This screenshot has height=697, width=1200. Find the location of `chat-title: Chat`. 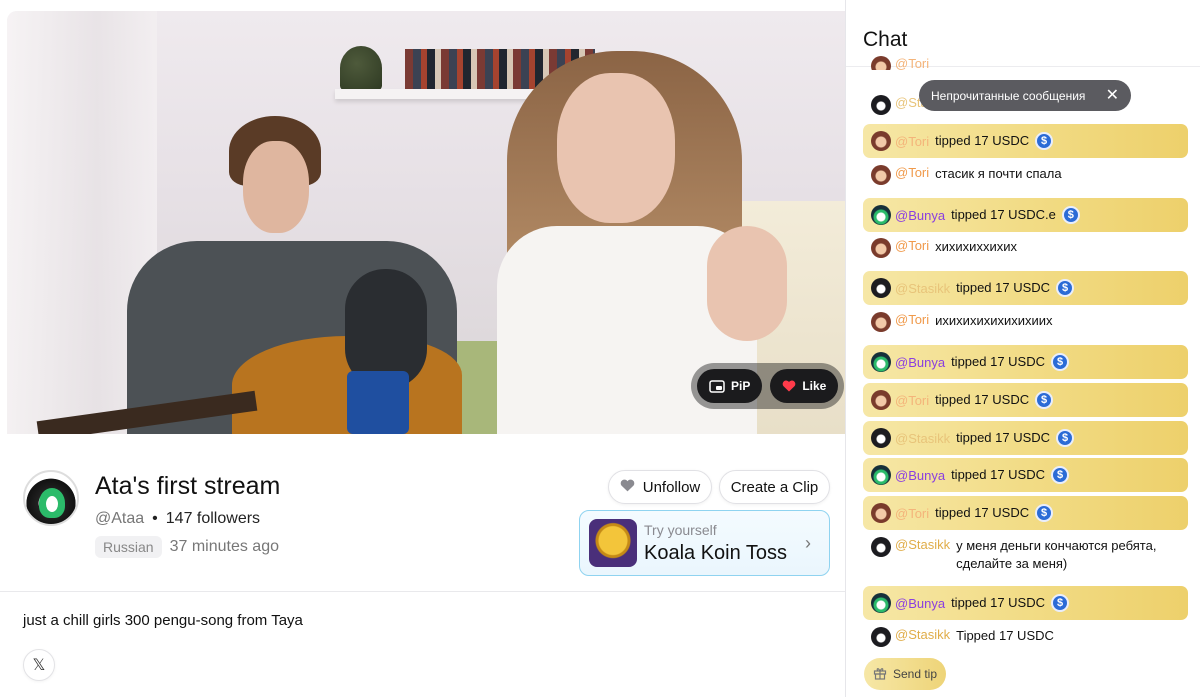

chat-title: Chat is located at coordinates (885, 39).